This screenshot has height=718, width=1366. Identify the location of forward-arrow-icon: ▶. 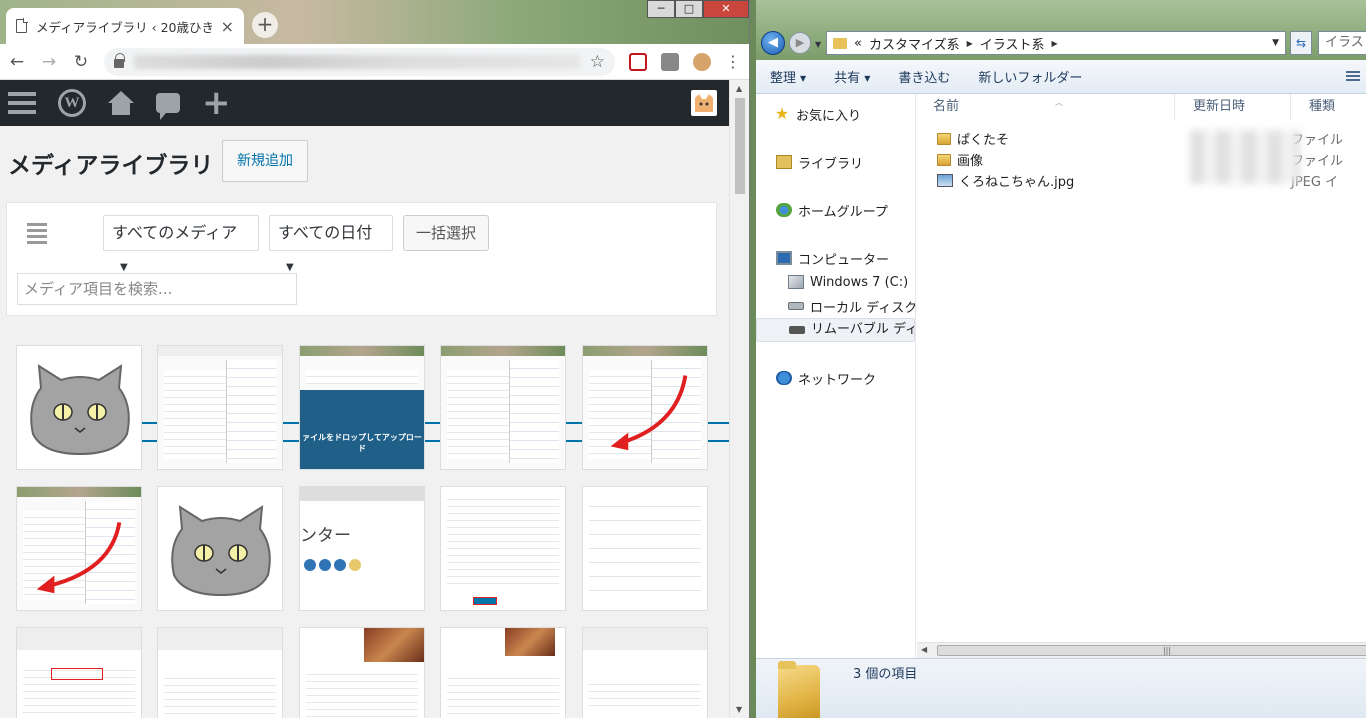
(800, 43).